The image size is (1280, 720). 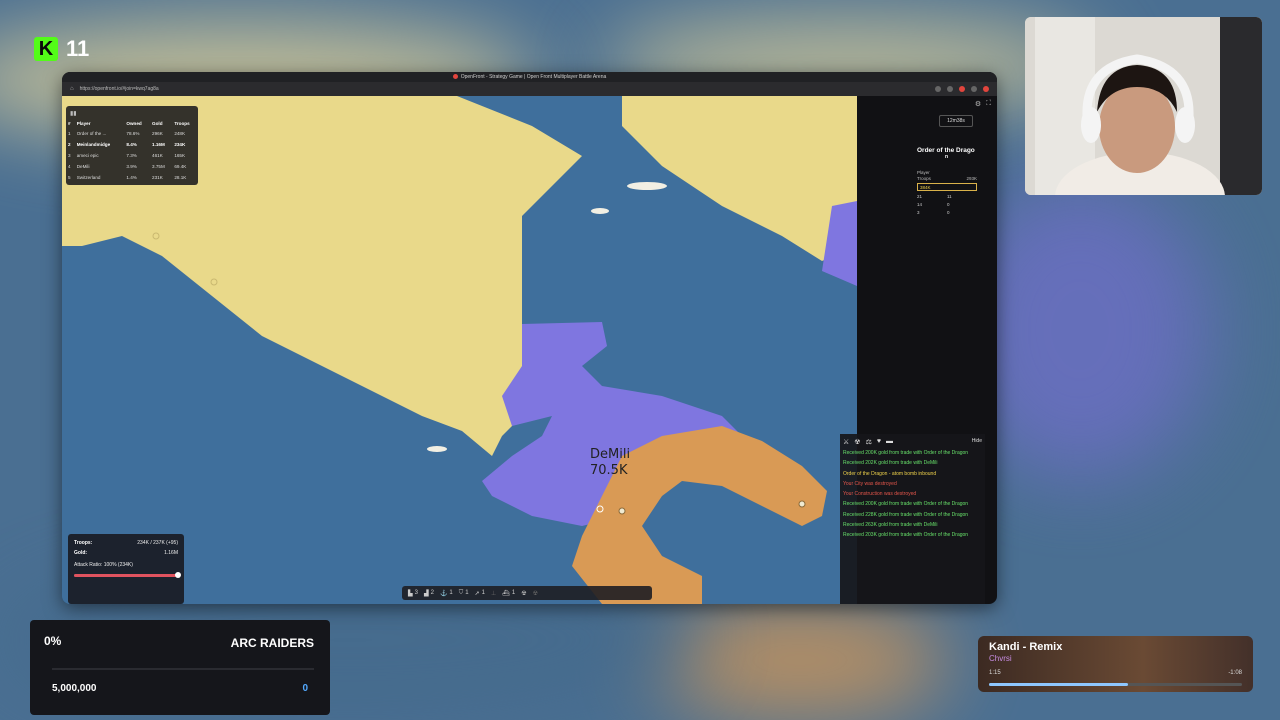 I want to click on troops-row: Troops: 234K / 237K (+95), so click(x=126, y=543).